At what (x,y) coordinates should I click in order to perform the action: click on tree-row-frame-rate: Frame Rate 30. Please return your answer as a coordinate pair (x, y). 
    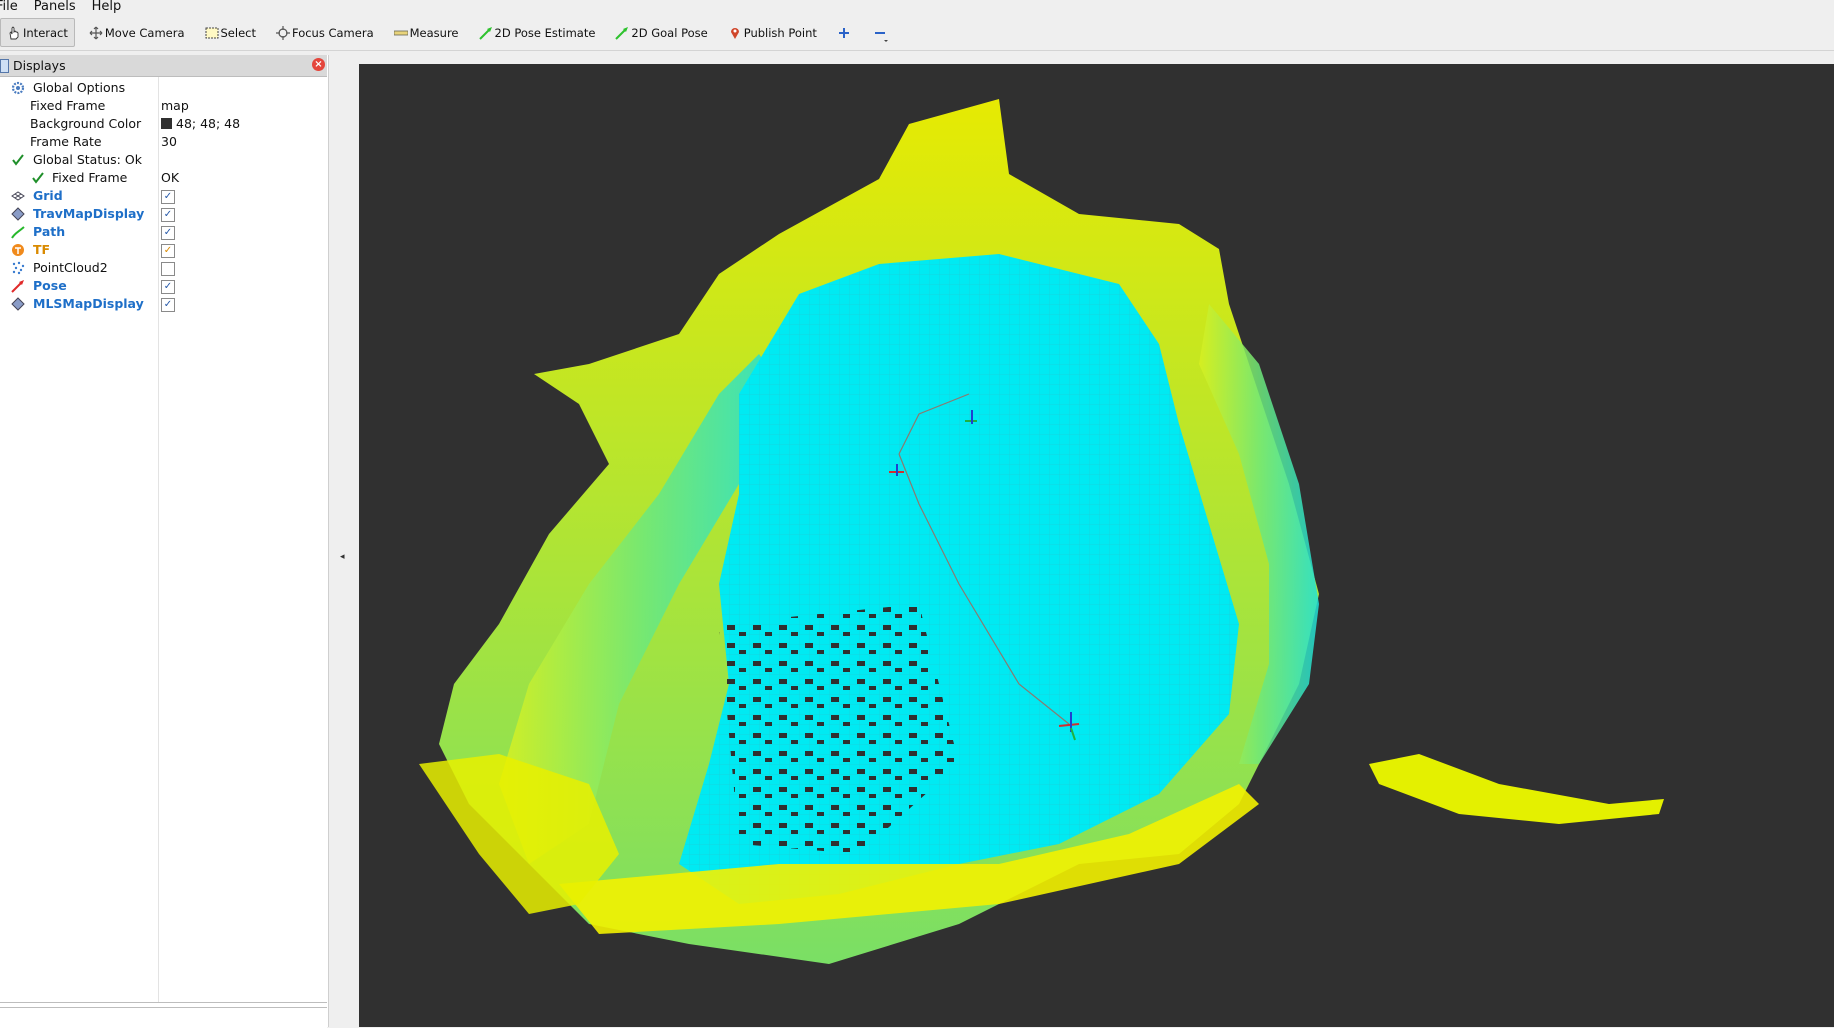
    Looking at the image, I should click on (163, 142).